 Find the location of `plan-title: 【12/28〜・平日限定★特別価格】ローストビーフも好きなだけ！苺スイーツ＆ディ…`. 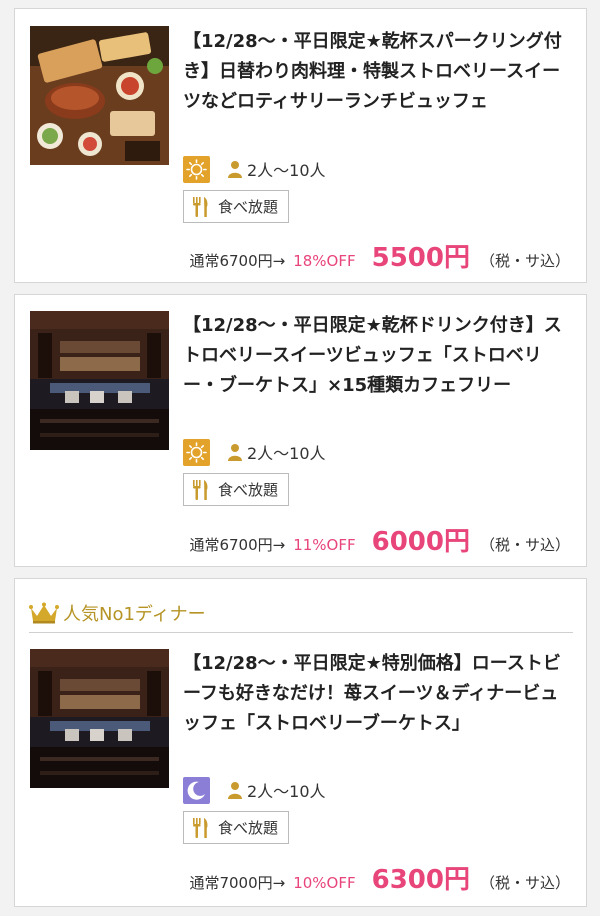

plan-title: 【12/28〜・平日限定★特別価格】ローストビーフも好きなだけ！苺スイーツ＆ディ… is located at coordinates (378, 694).